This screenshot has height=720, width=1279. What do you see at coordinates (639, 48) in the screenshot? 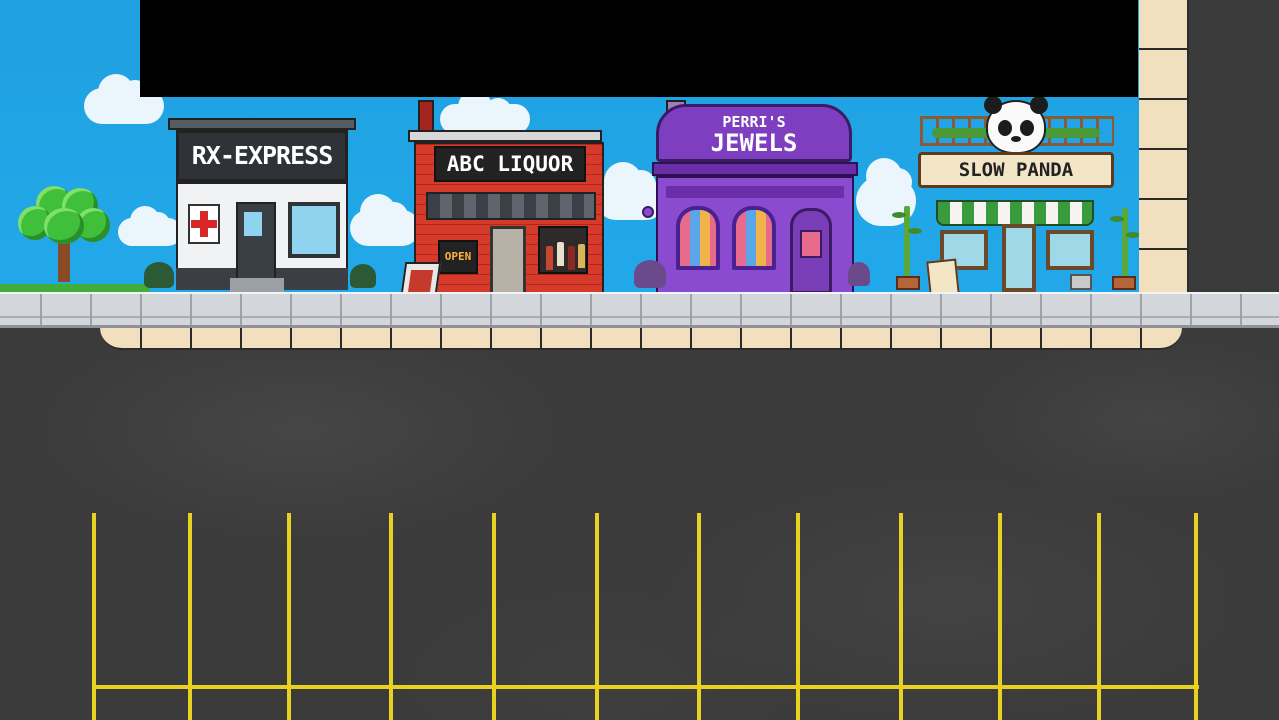
I see `top-overlay-bar` at bounding box center [639, 48].